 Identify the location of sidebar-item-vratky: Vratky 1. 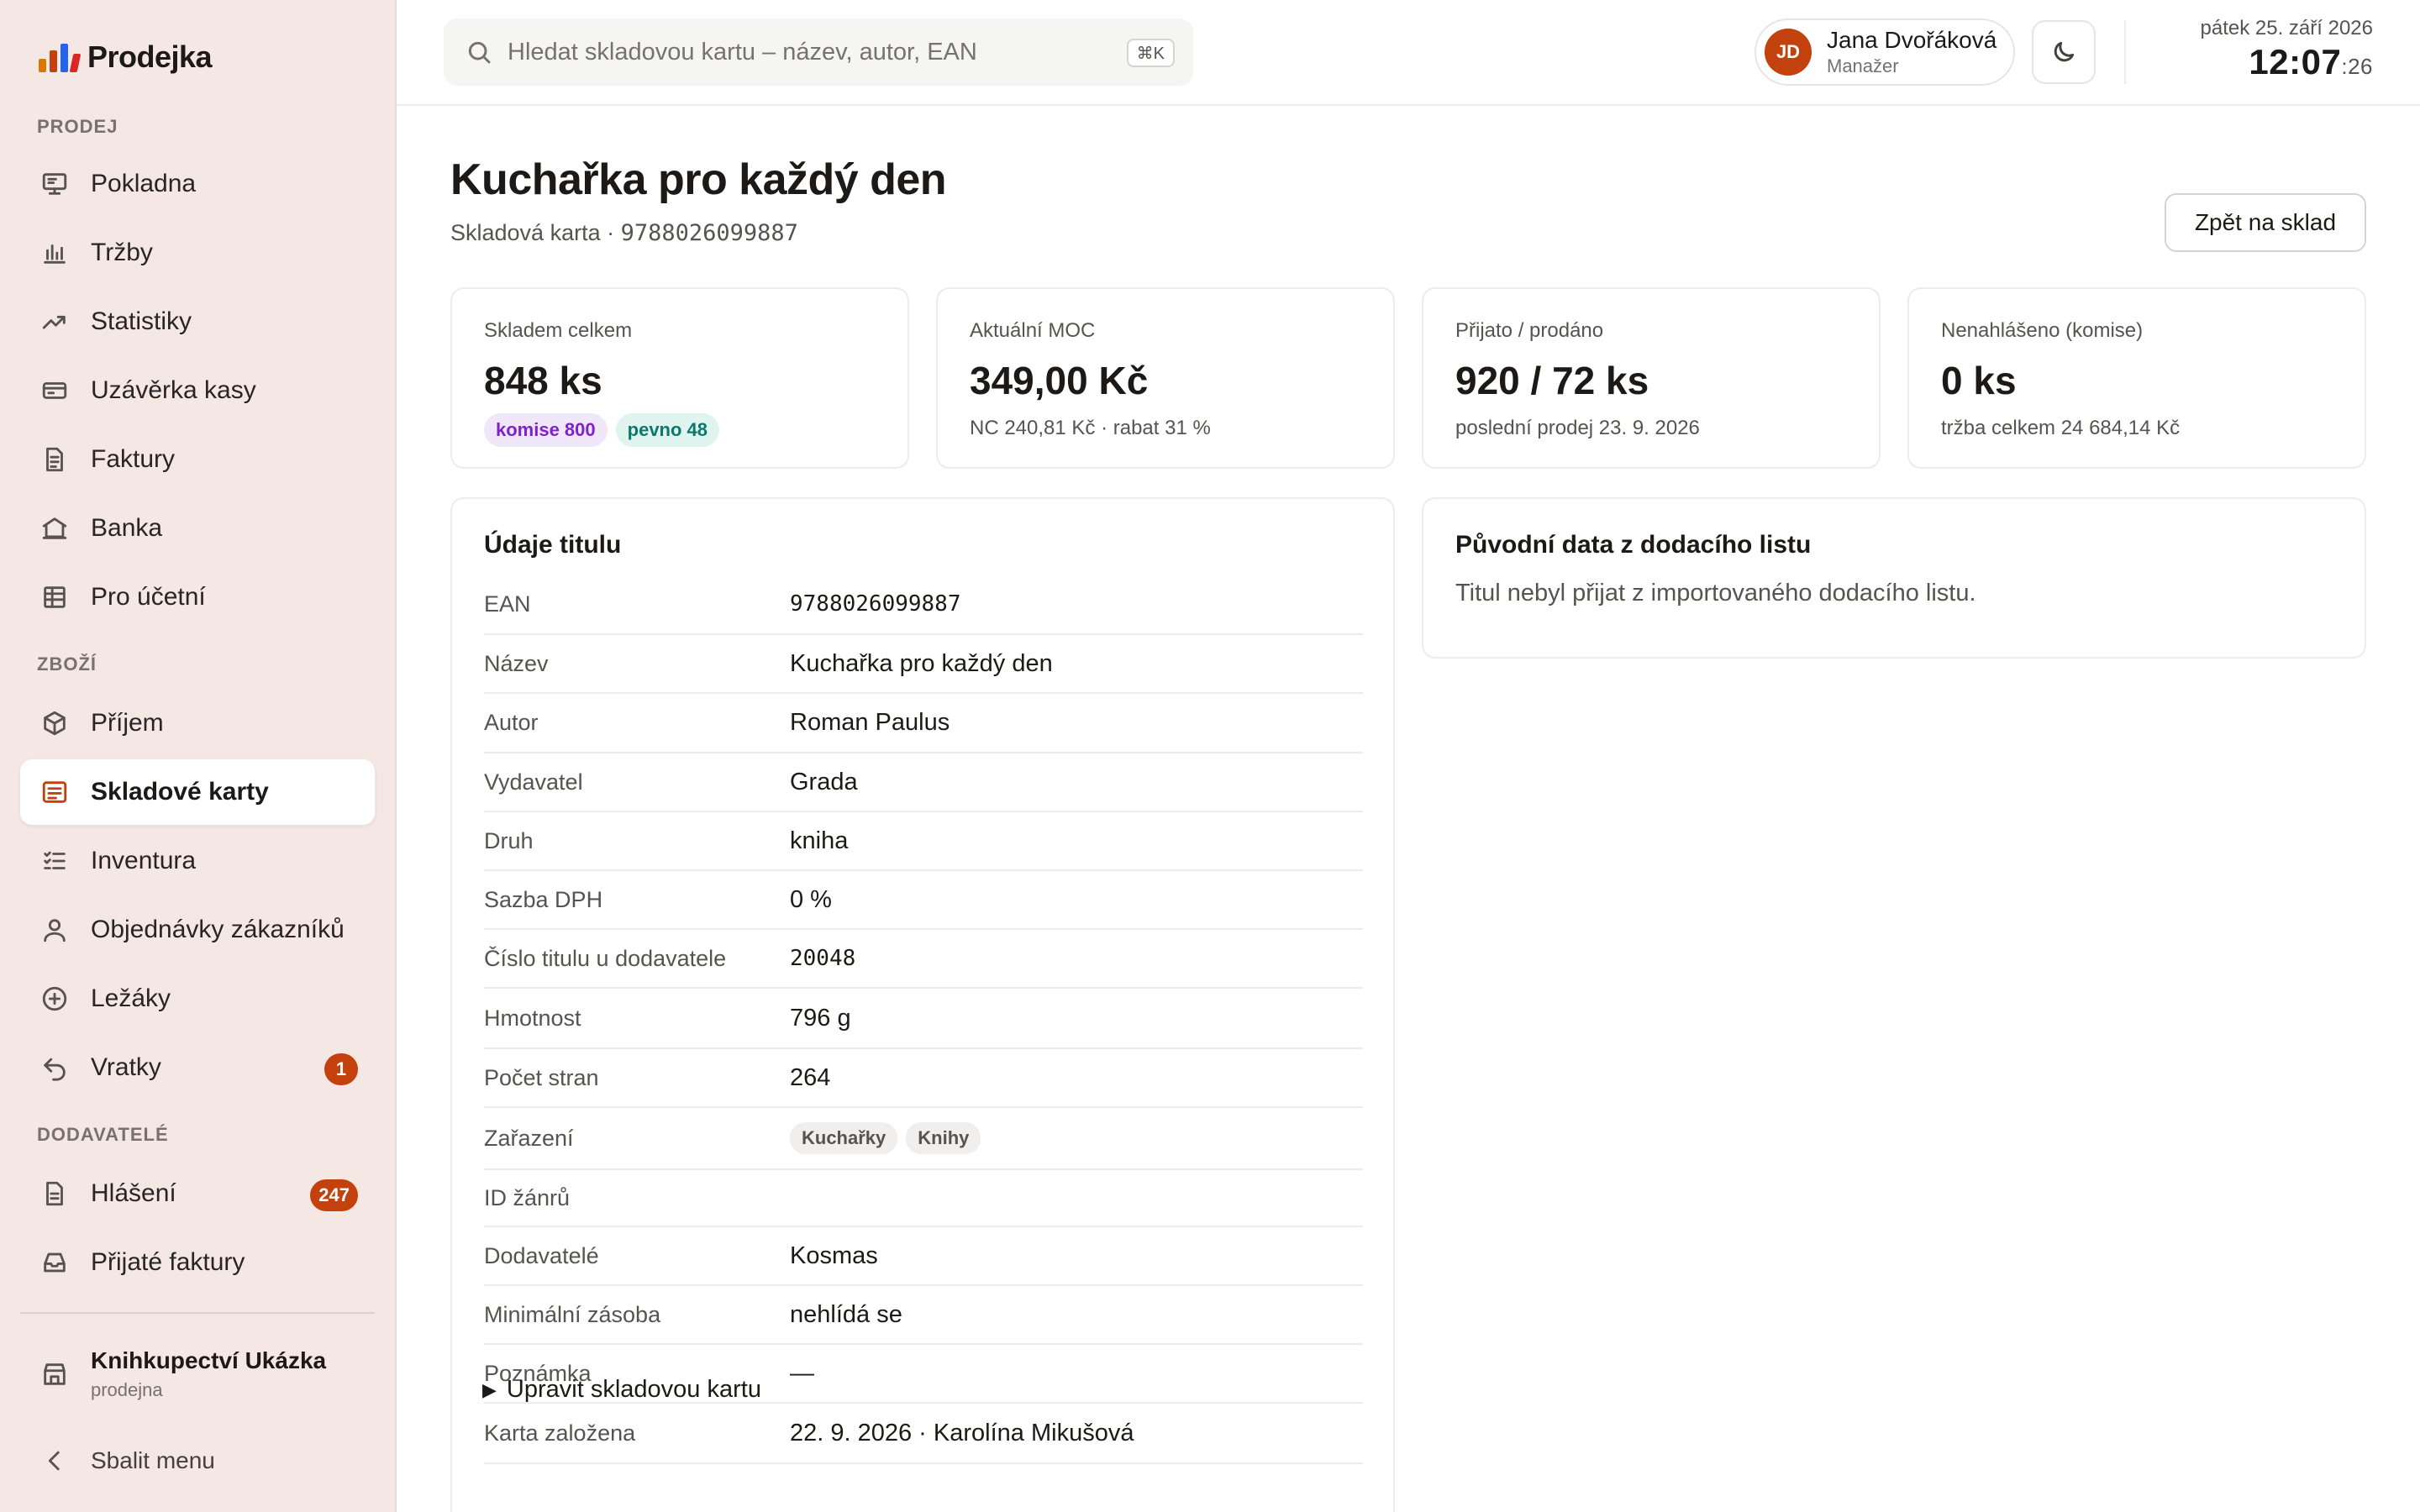
(197, 1067).